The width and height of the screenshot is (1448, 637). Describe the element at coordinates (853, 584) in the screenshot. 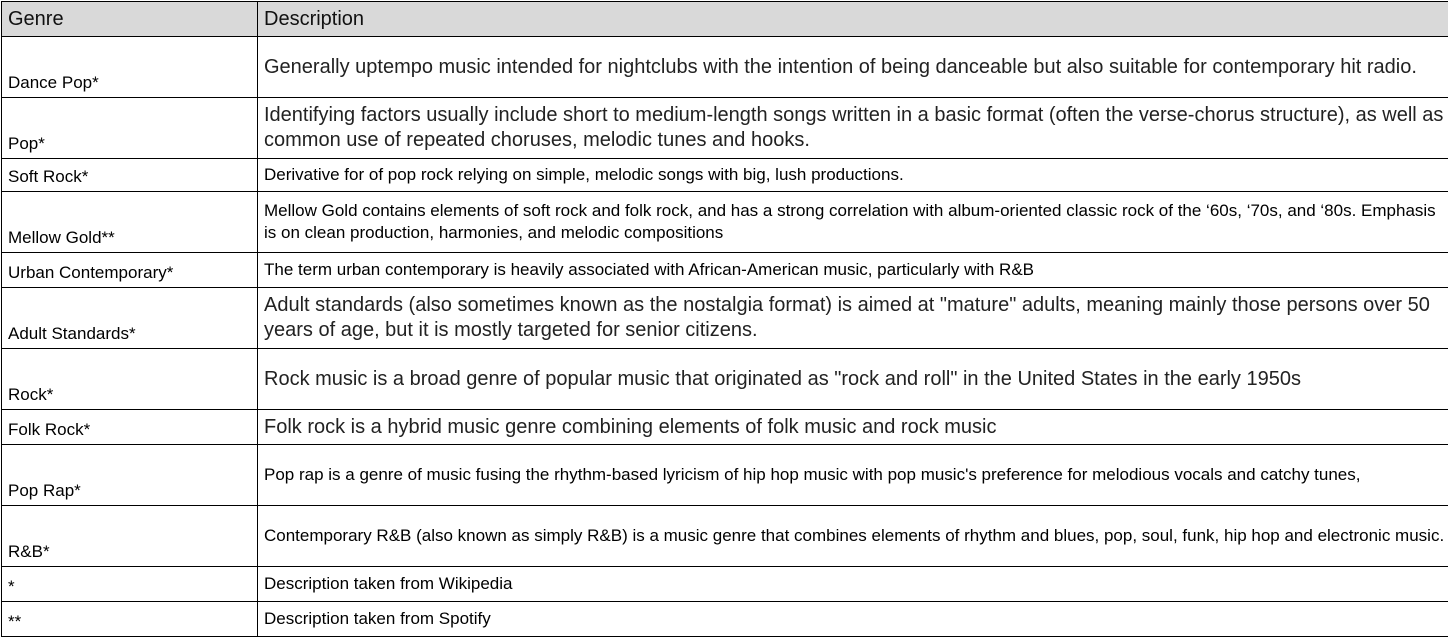

I see `description-cell: Description taken from Wikipedia` at that location.